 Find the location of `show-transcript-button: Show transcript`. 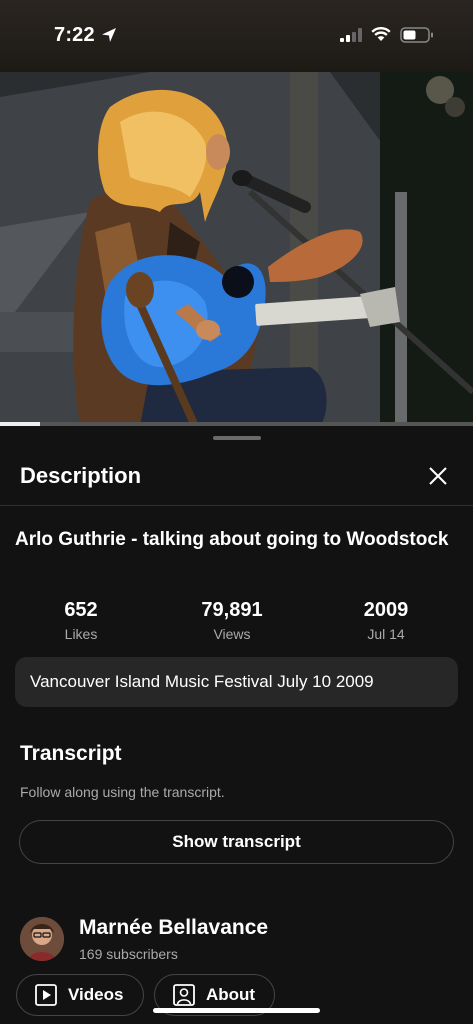

show-transcript-button: Show transcript is located at coordinates (236, 842).